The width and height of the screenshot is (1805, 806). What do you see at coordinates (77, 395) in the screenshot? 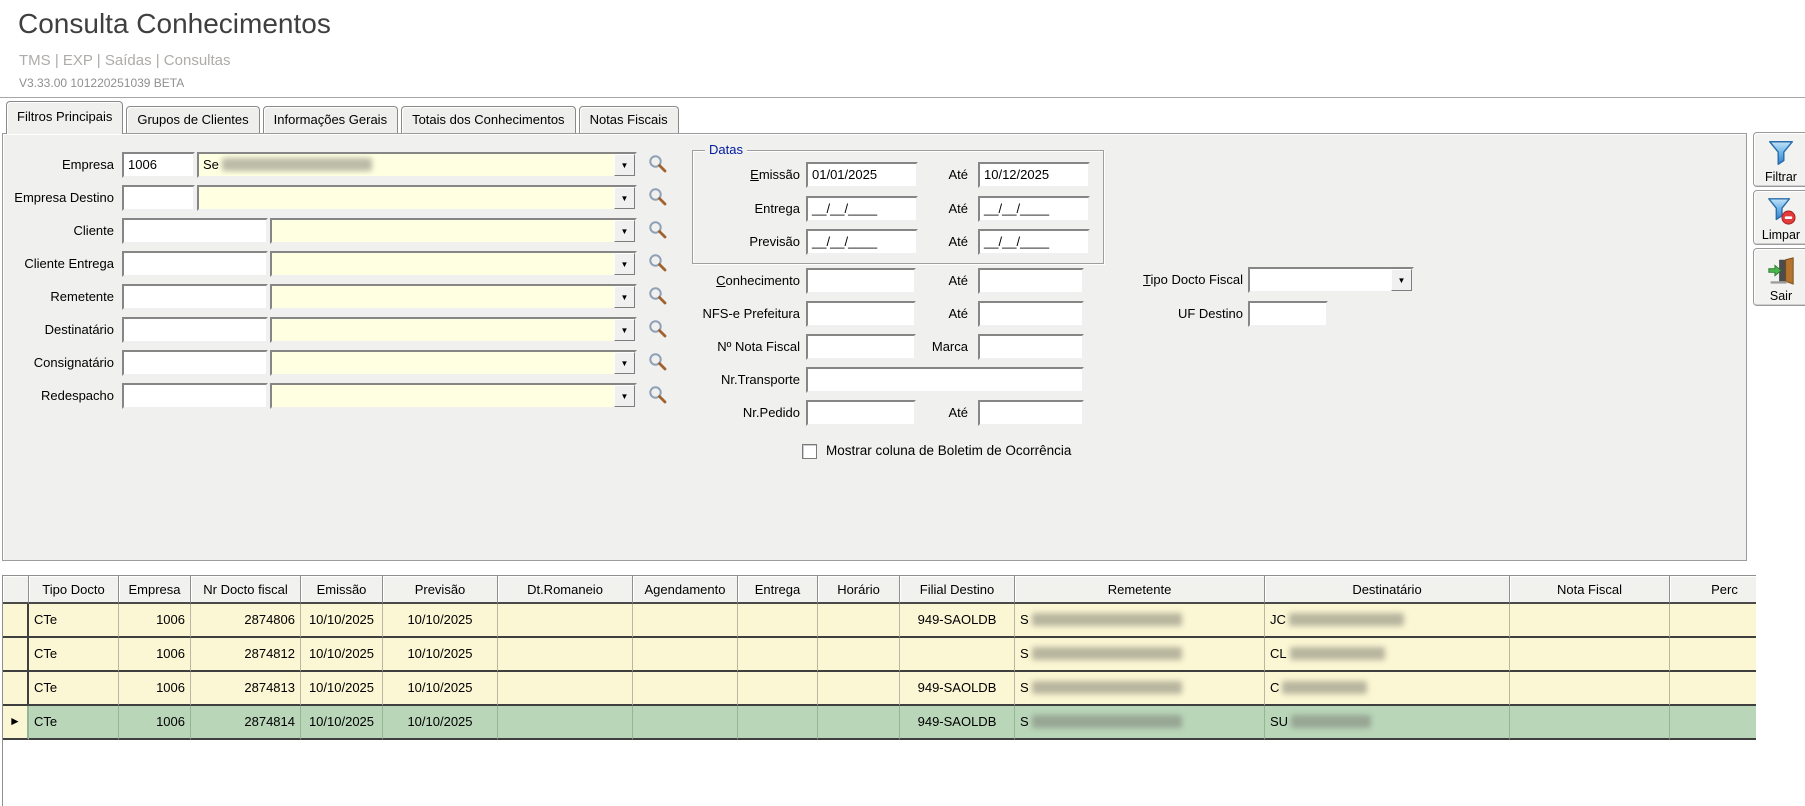
I see `redespacho-label: Redespacho` at bounding box center [77, 395].